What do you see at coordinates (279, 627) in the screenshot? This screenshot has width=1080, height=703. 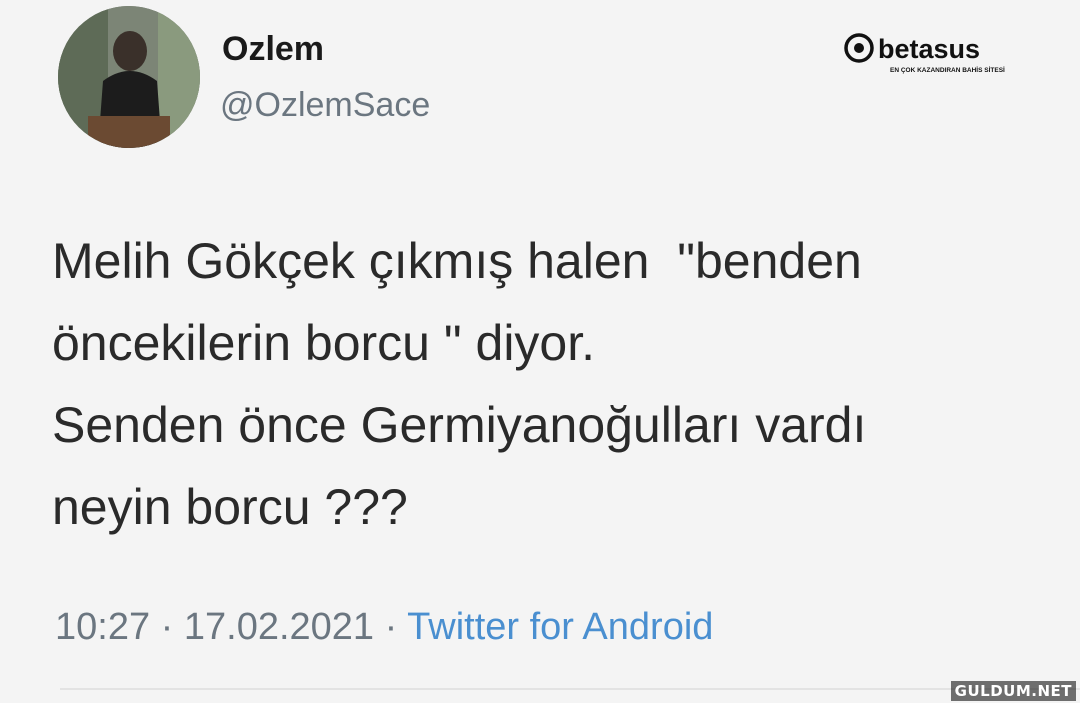 I see `tweet-date: 17.02.2021` at bounding box center [279, 627].